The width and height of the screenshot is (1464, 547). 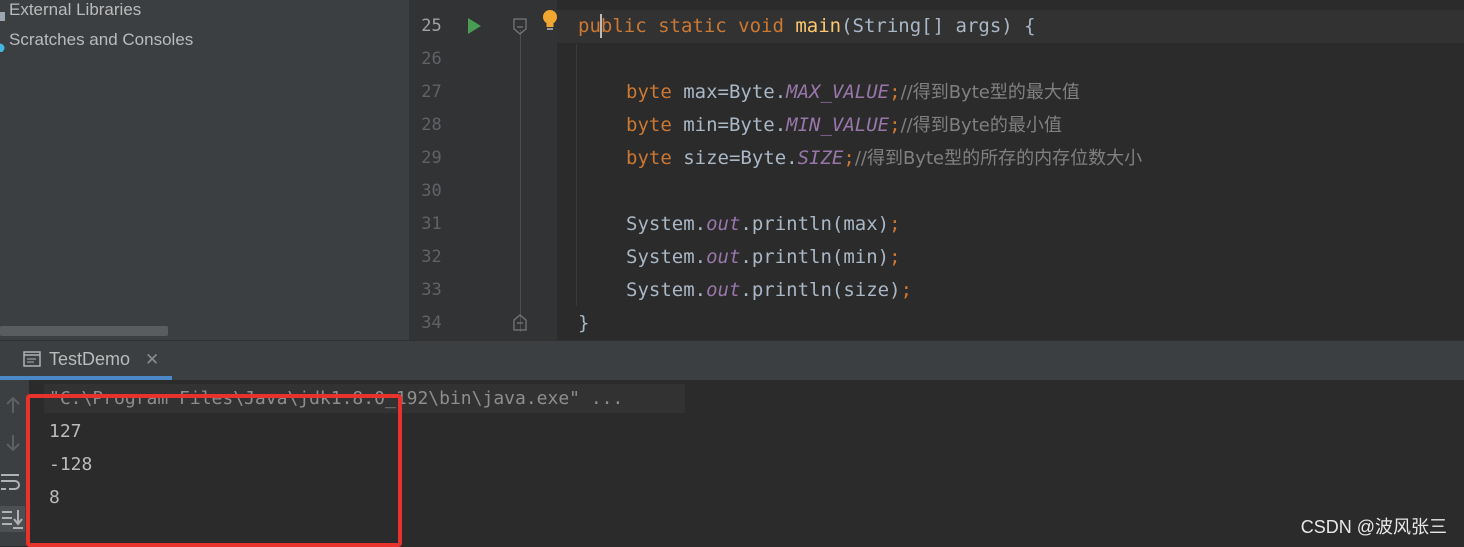 What do you see at coordinates (431, 59) in the screenshot?
I see `line-number: 26` at bounding box center [431, 59].